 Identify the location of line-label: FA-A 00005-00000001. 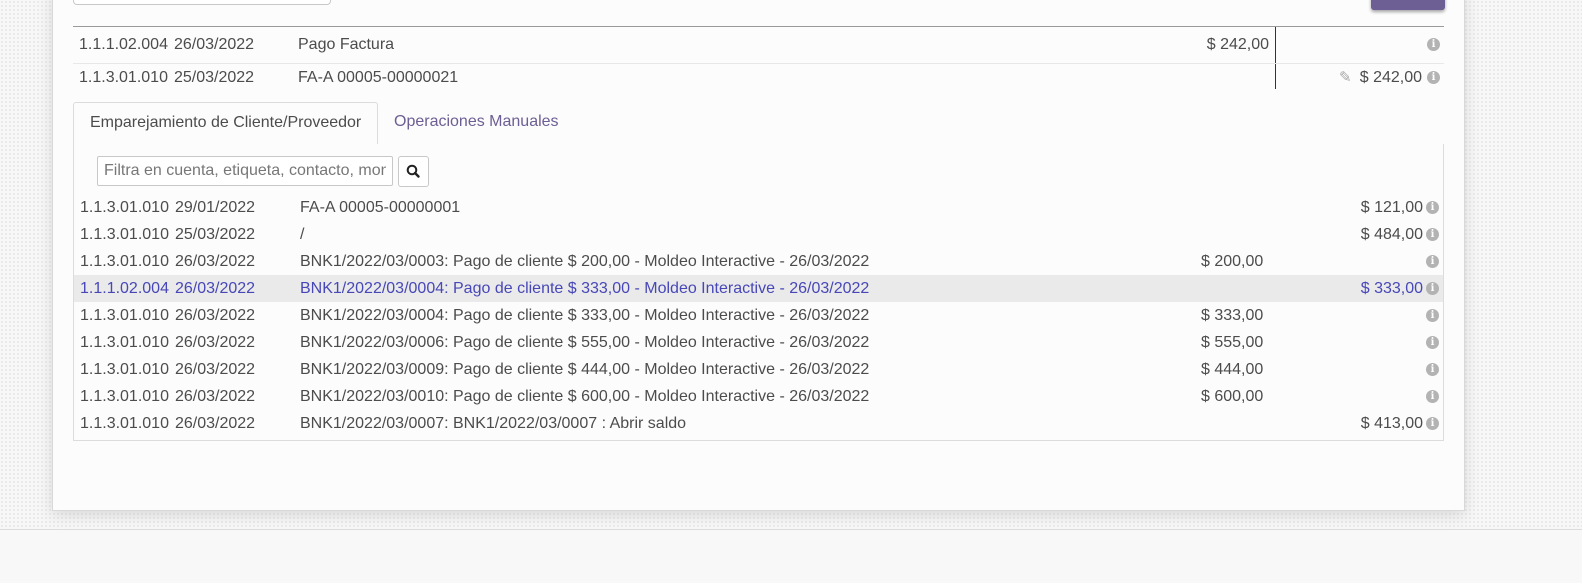
(380, 207).